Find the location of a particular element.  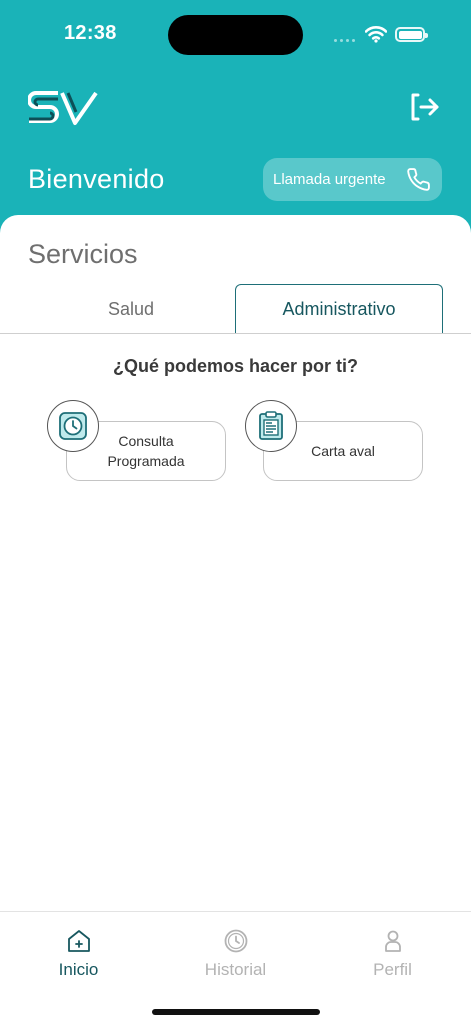

card-label: Consulta Programada is located at coordinates (145, 451).